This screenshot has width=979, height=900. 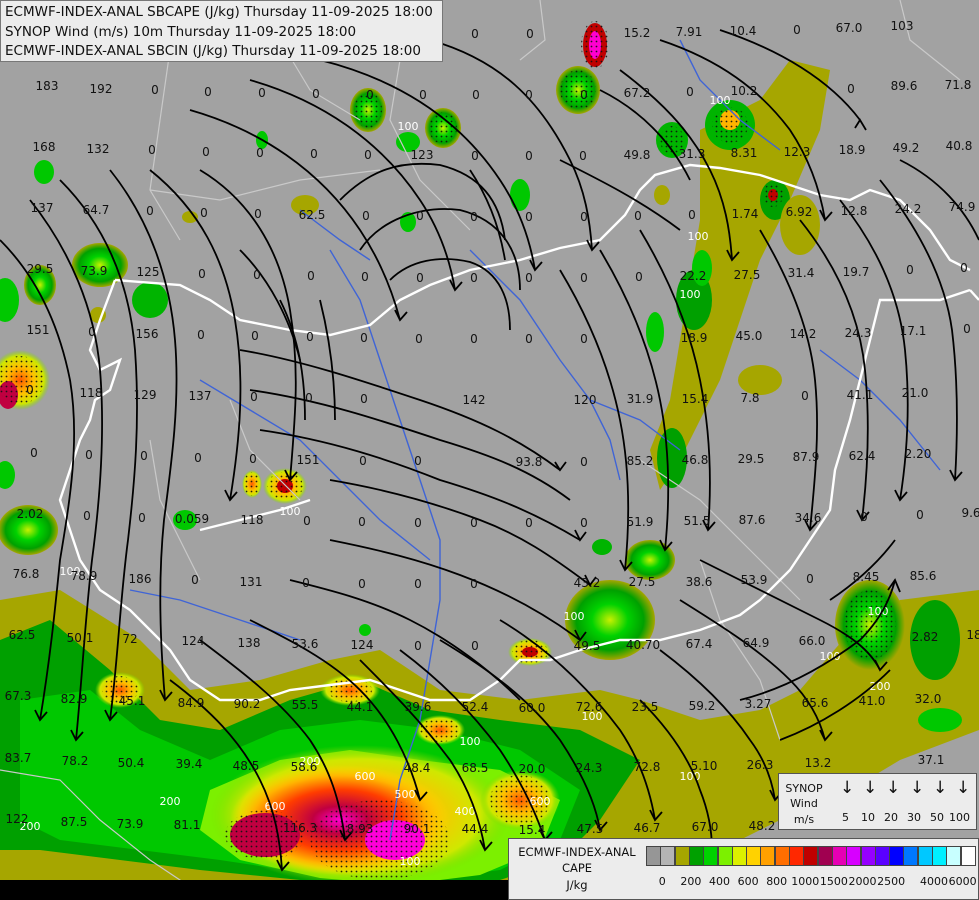 What do you see at coordinates (868, 817) in the screenshot?
I see `wind-speed-label: 10` at bounding box center [868, 817].